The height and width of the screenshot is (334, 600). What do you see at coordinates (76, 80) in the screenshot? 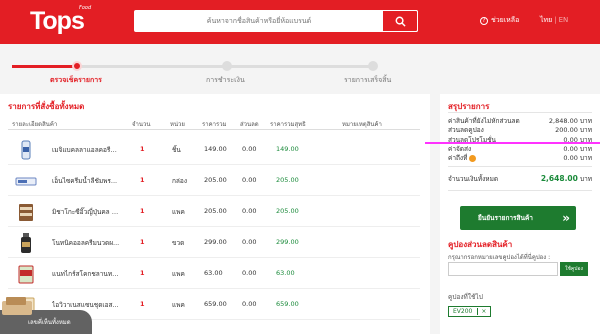
I see `step-label-review: ตรวจเช็ครายการ` at bounding box center [76, 80].